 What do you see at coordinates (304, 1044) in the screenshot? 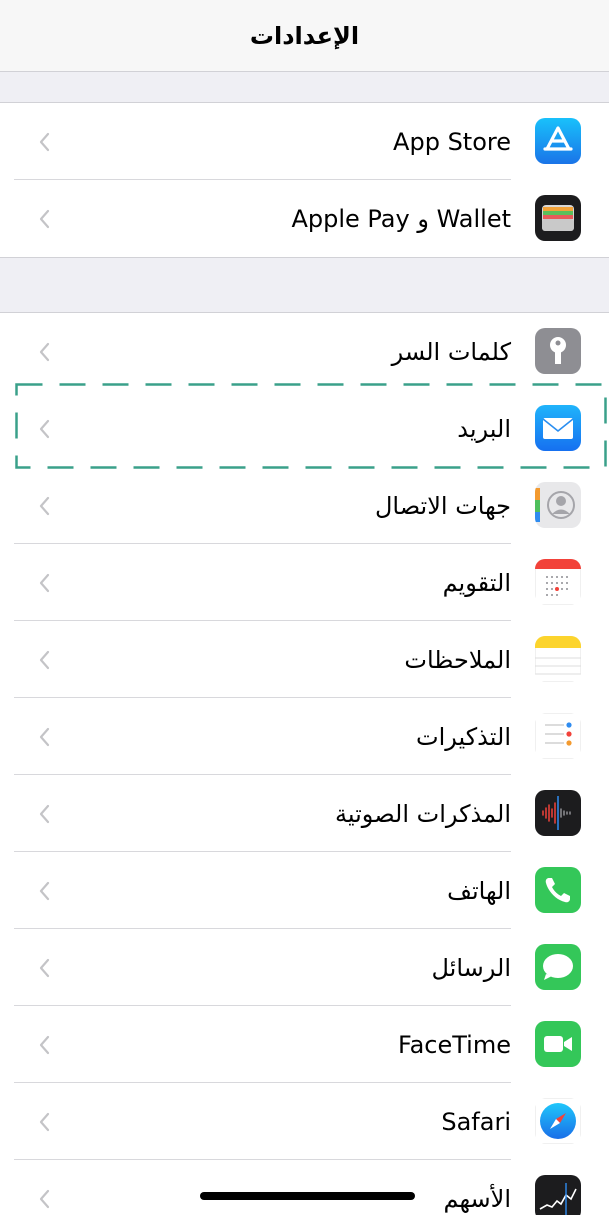
I see `settings-row-facetime: FaceTime` at bounding box center [304, 1044].